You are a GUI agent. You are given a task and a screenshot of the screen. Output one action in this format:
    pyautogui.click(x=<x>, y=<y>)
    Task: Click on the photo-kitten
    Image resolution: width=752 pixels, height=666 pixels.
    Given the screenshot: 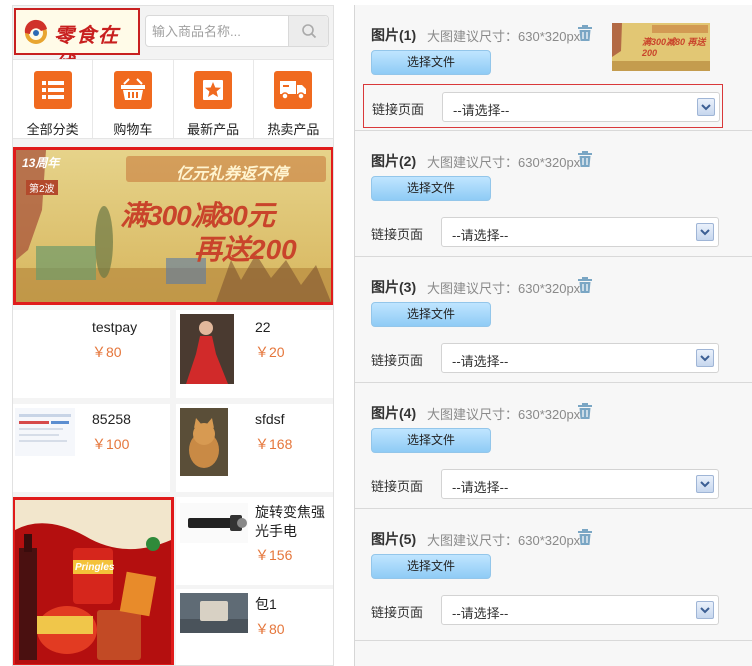 What is the action you would take?
    pyautogui.click(x=204, y=442)
    